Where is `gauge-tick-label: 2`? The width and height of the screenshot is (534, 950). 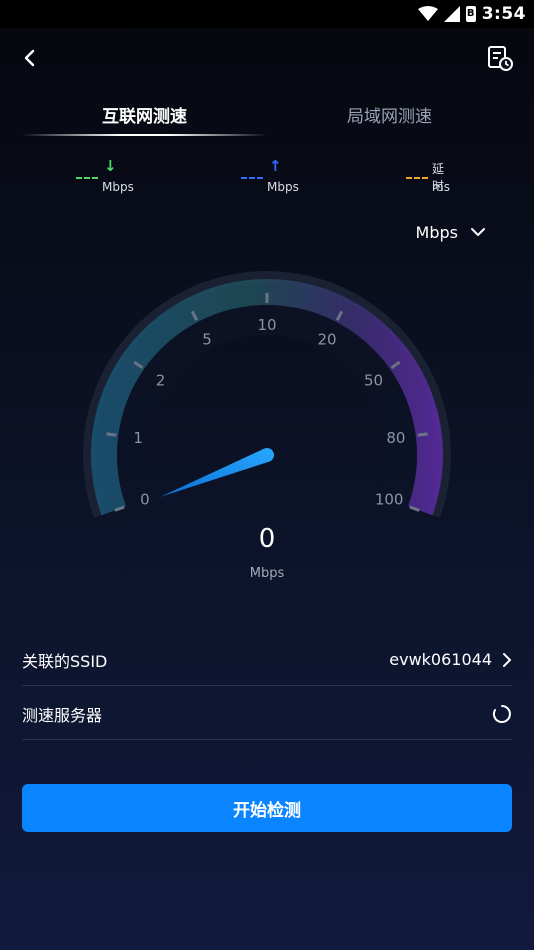 gauge-tick-label: 2 is located at coordinates (161, 380).